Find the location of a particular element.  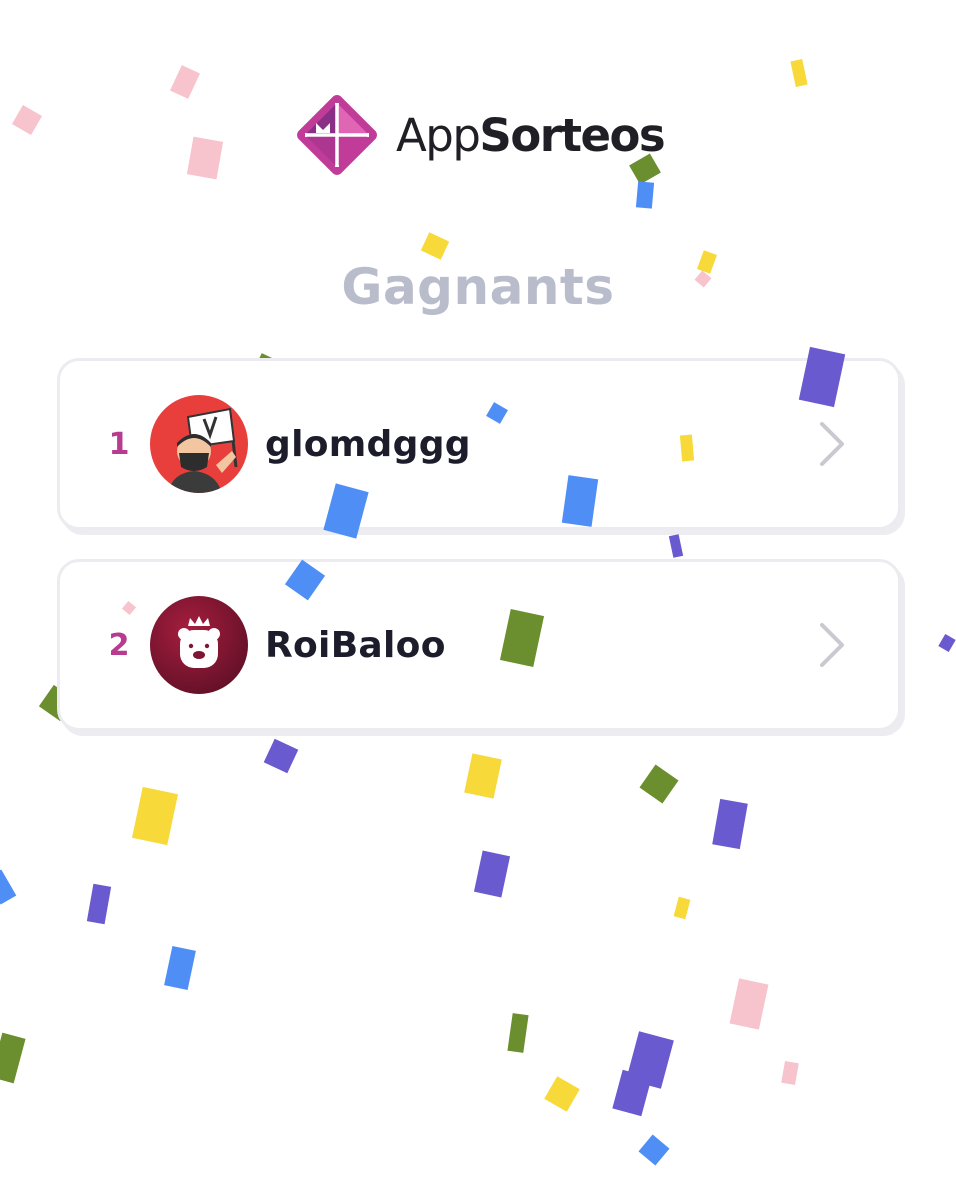

winner-username: glomdggg is located at coordinates (368, 444).